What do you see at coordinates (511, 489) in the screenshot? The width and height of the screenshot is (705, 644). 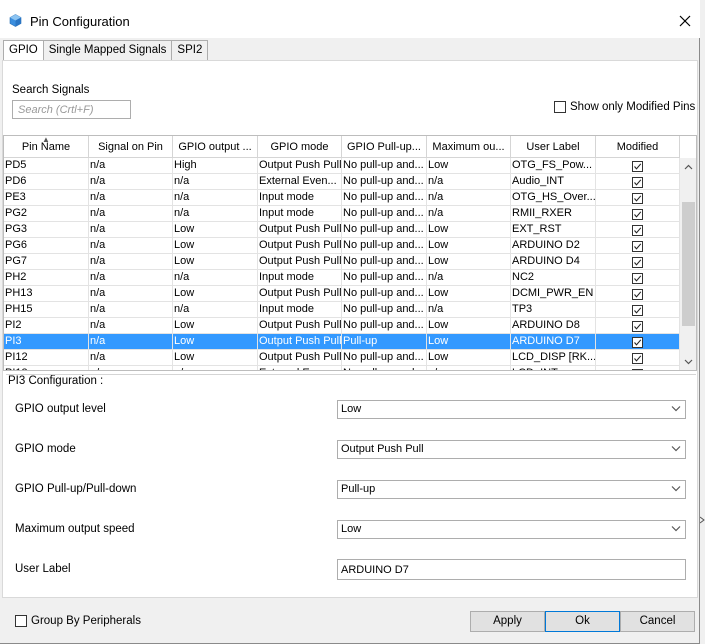 I see `pull-select: Pull-up` at bounding box center [511, 489].